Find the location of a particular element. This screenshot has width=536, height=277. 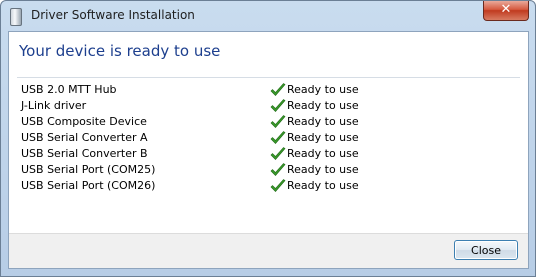

app-icon is located at coordinates (16, 17).